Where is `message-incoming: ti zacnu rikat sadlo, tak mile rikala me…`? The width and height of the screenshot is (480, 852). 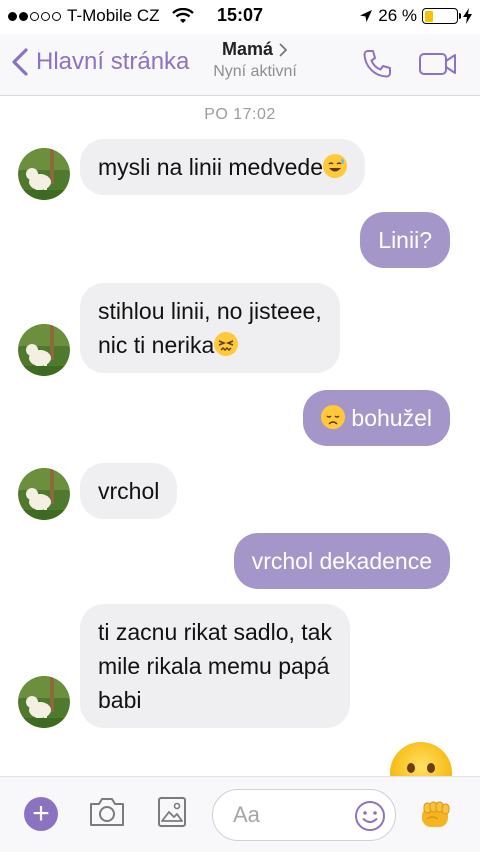
message-incoming: ti zacnu rikat sadlo, tak mile rikala me… is located at coordinates (215, 666).